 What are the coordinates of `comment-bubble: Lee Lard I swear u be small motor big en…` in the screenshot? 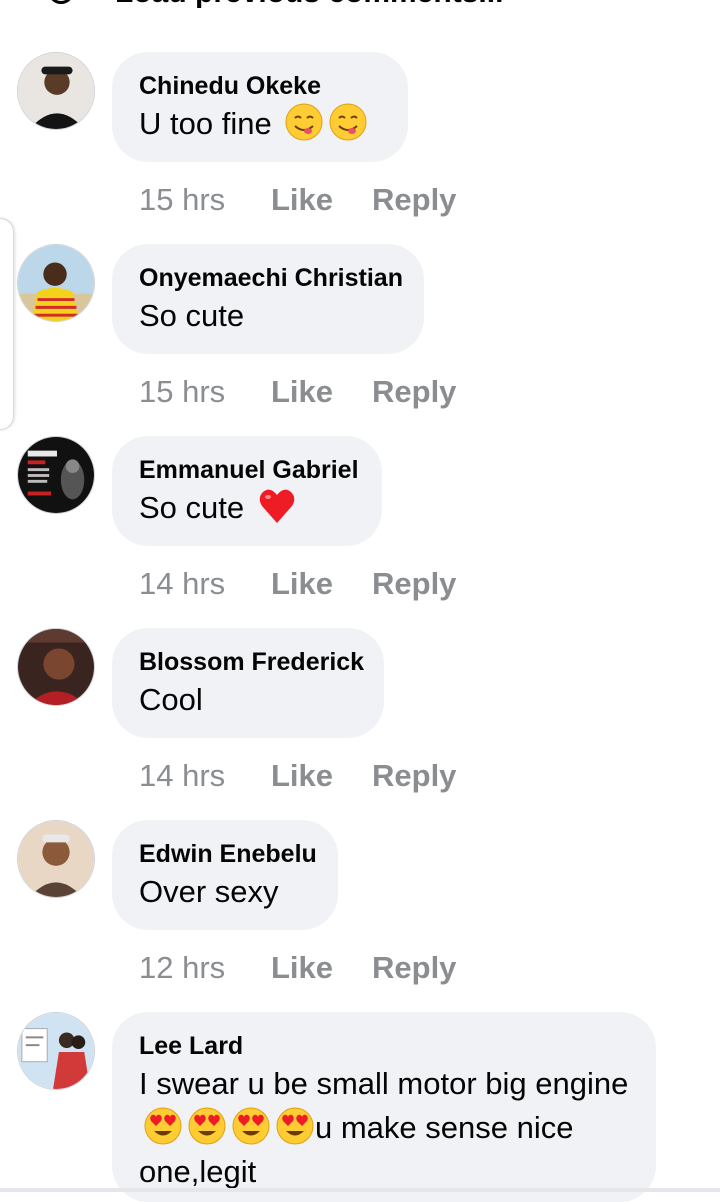 It's located at (384, 1107).